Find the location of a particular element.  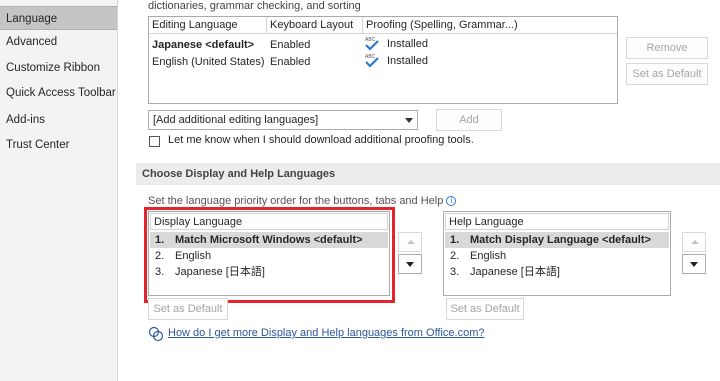

column-header-keyboard-layout: Keyboard Layout is located at coordinates (315, 25).